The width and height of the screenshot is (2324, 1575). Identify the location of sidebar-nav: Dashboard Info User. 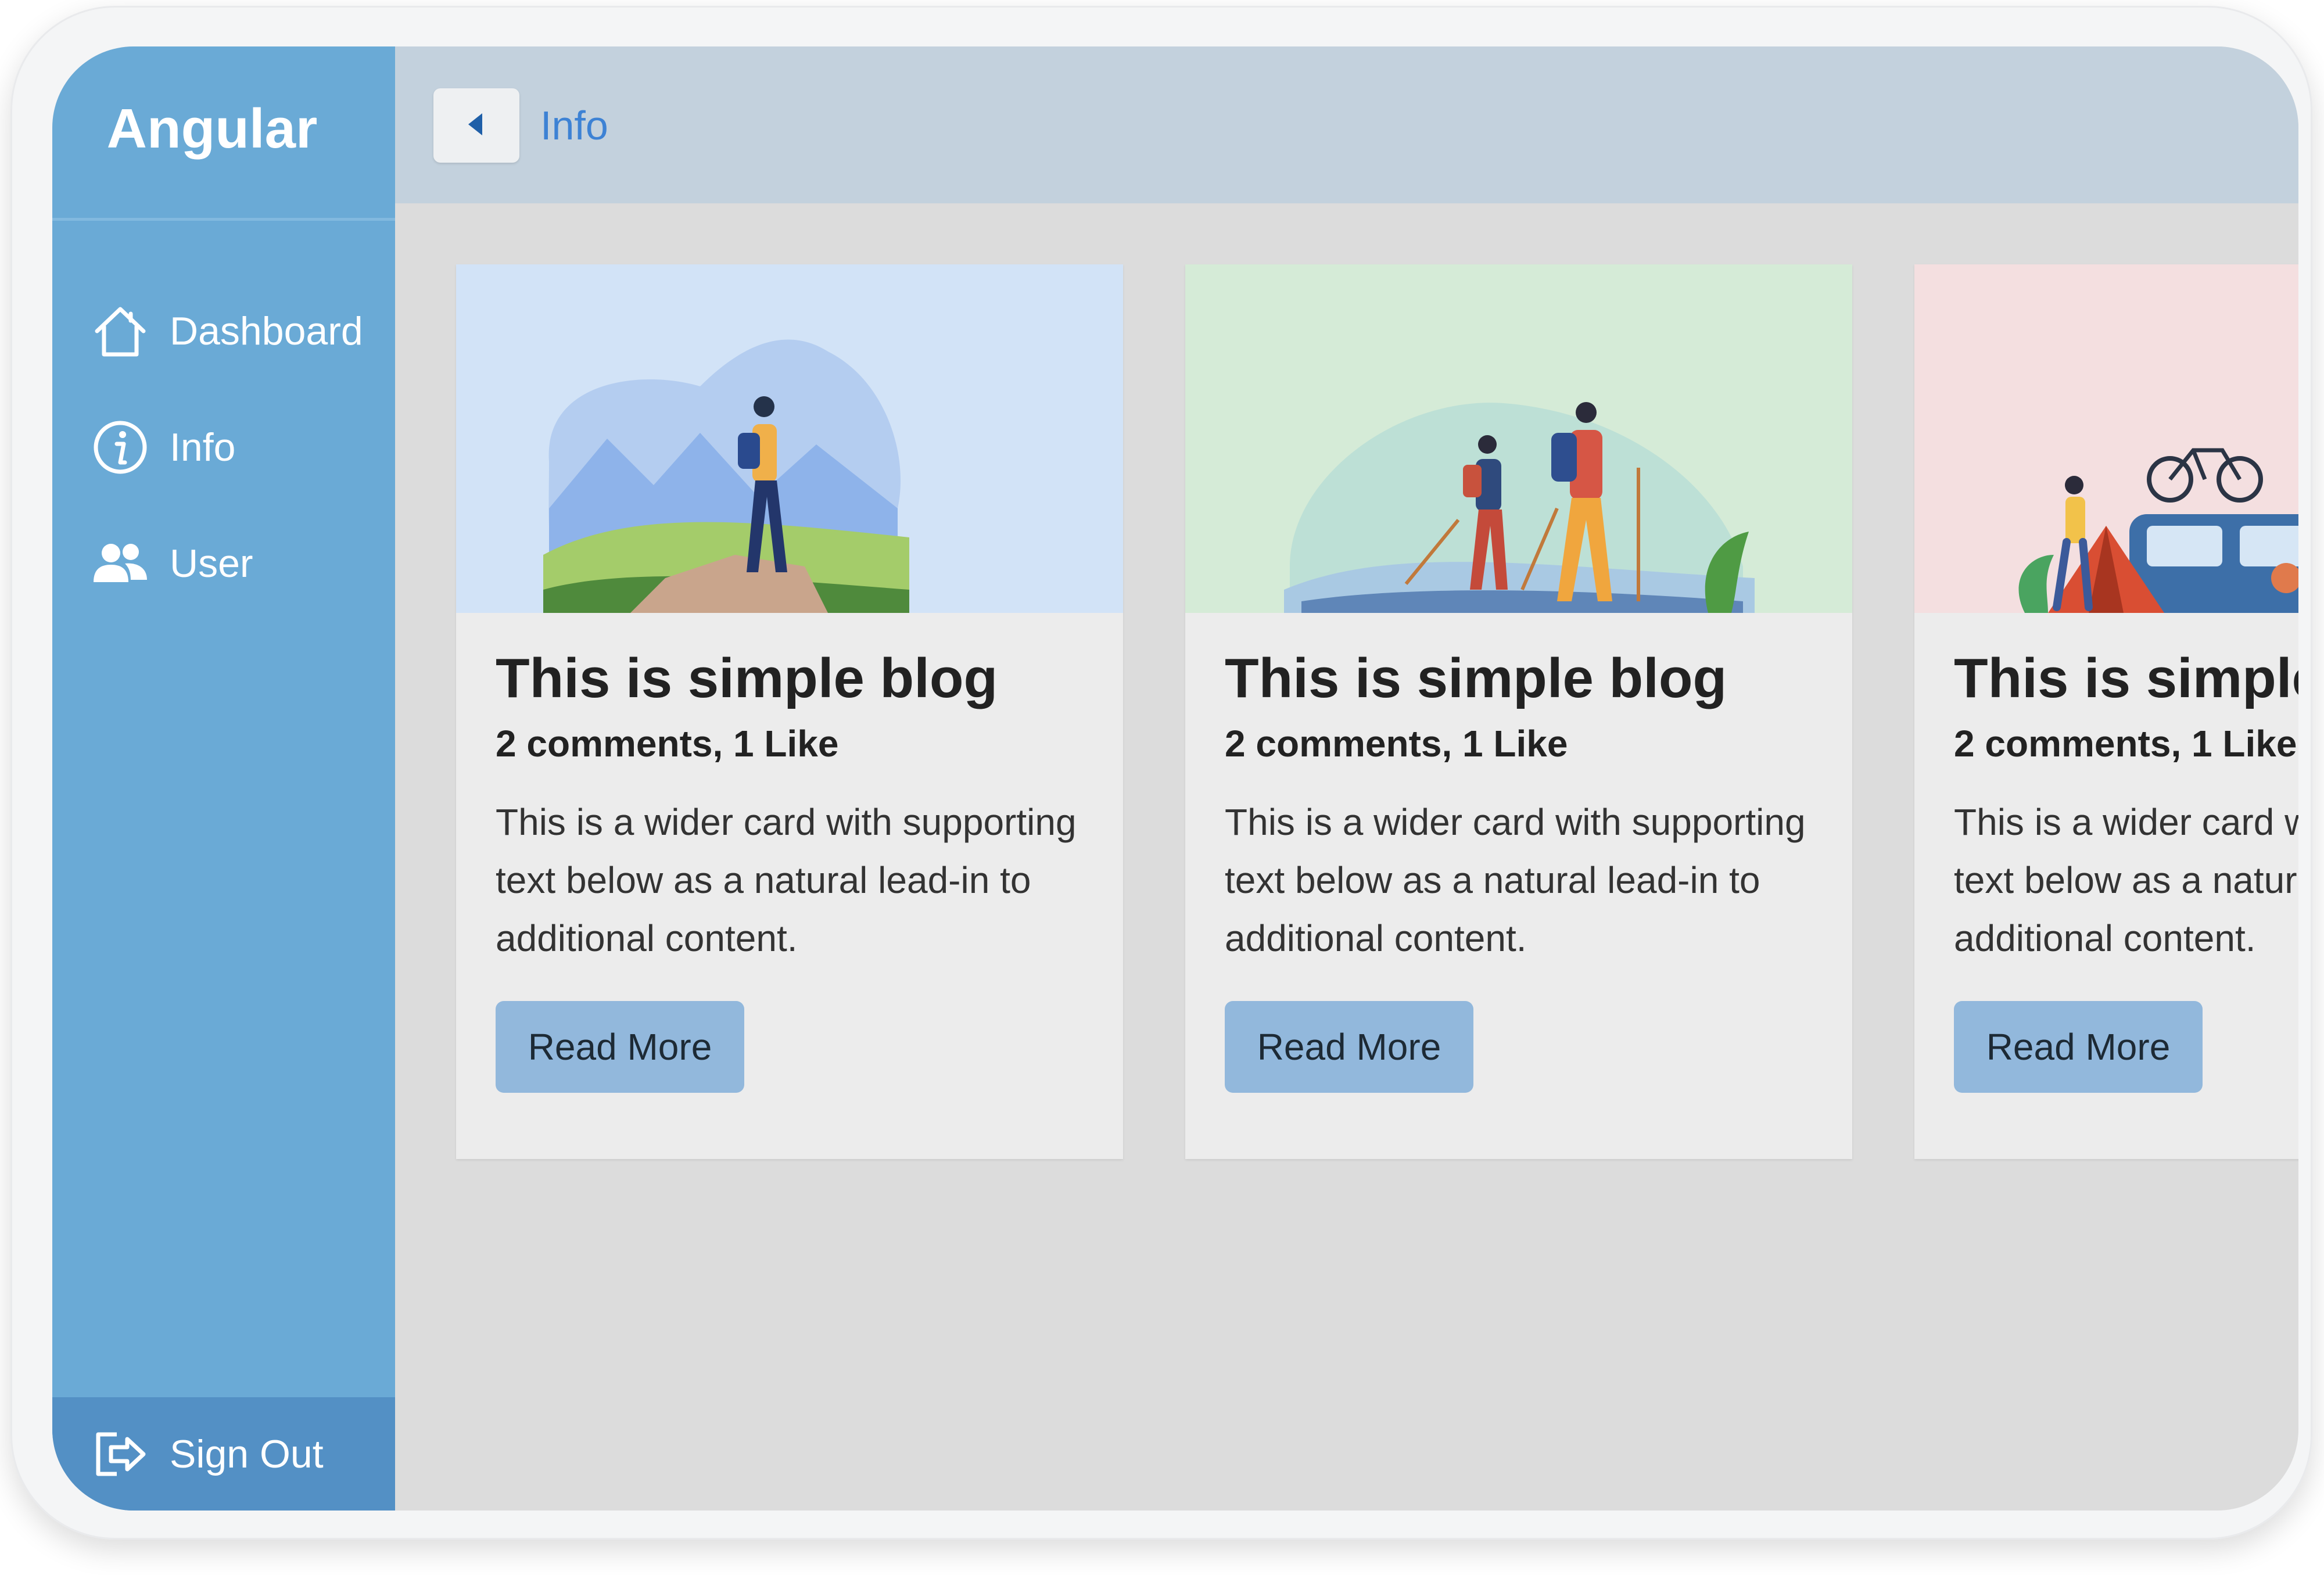
(223, 447).